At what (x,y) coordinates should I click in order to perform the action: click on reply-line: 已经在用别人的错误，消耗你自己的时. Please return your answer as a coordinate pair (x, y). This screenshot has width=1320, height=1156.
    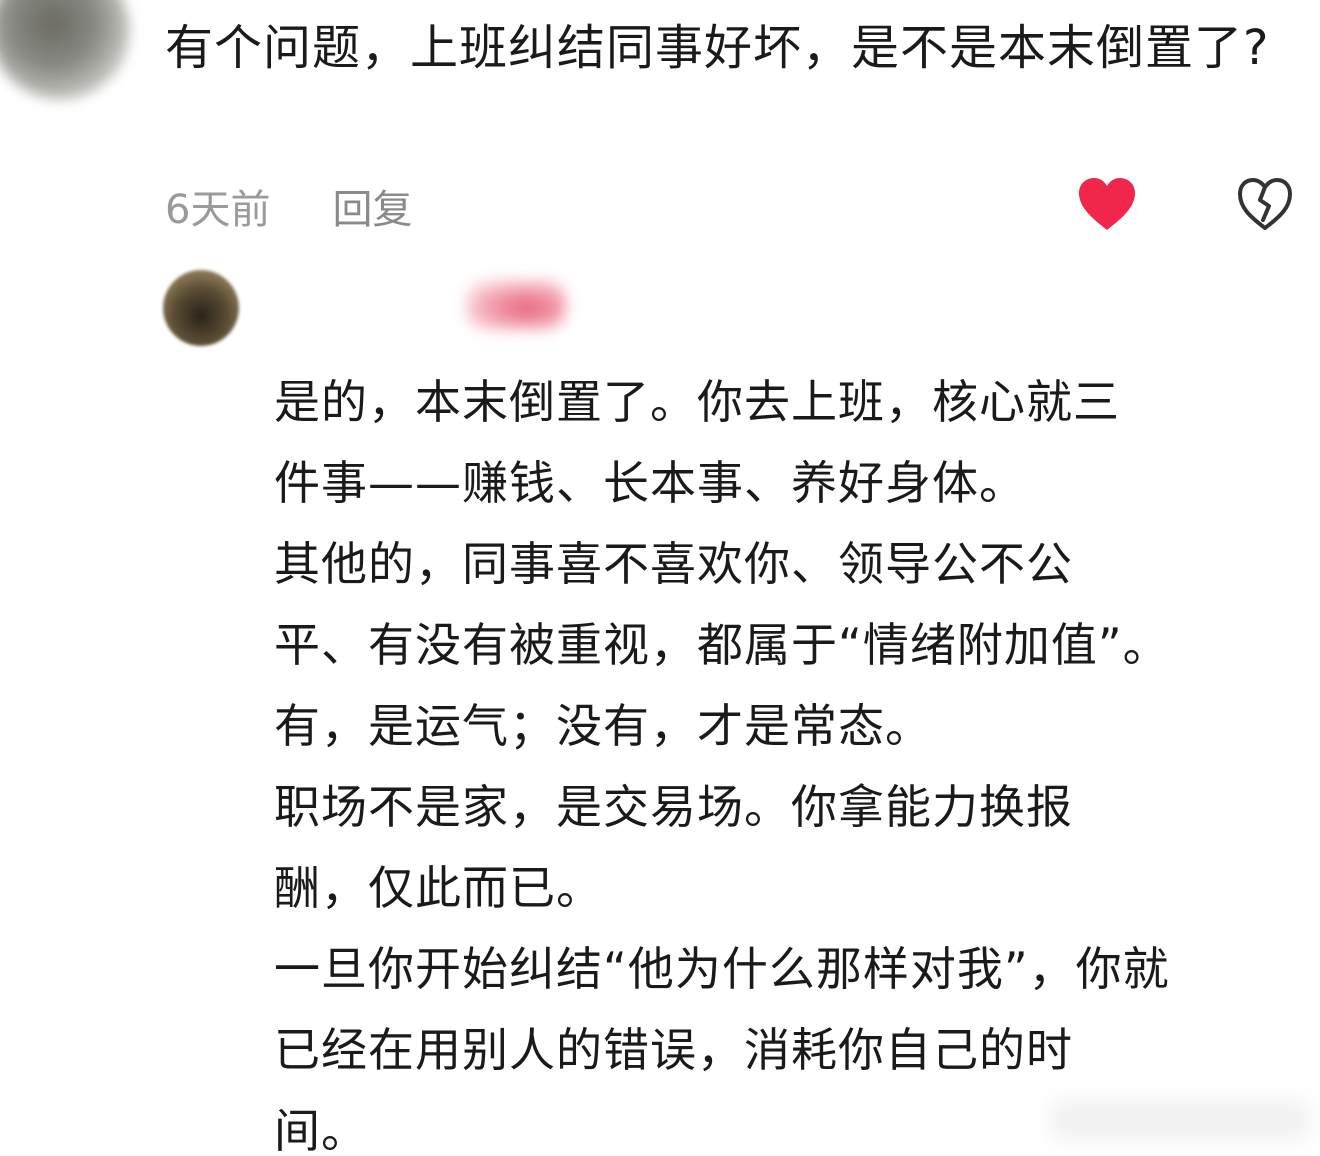
    Looking at the image, I should click on (673, 1050).